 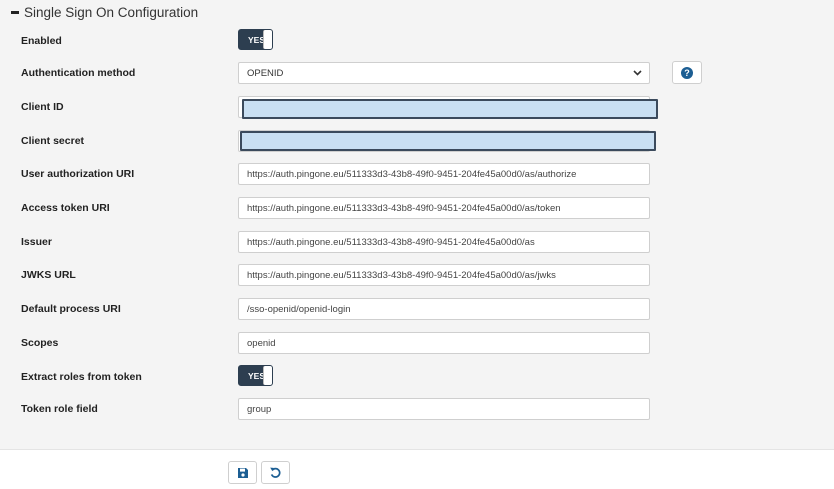 What do you see at coordinates (444, 343) in the screenshot?
I see `scopes-input` at bounding box center [444, 343].